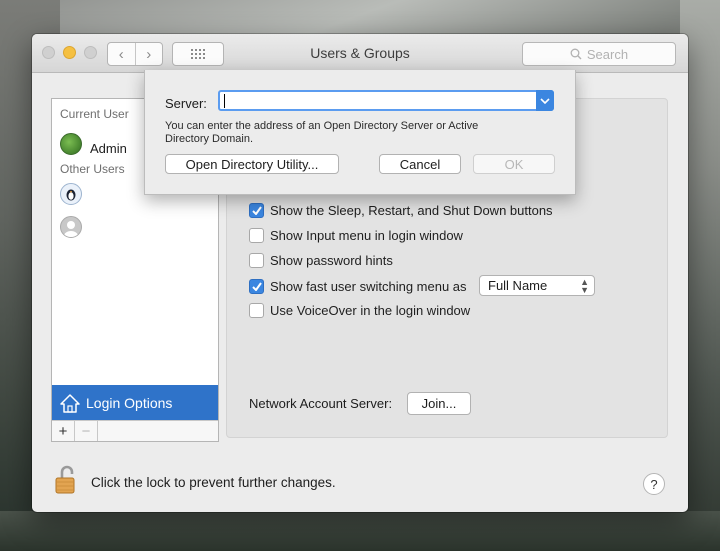  What do you see at coordinates (135, 430) in the screenshot?
I see `add-remove-bar: + −` at bounding box center [135, 430].